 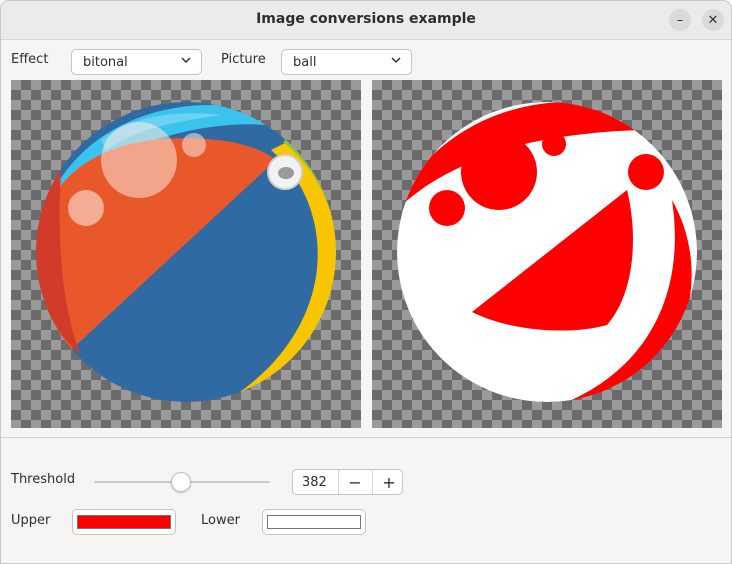 What do you see at coordinates (314, 482) in the screenshot?
I see `threshold-value: 382` at bounding box center [314, 482].